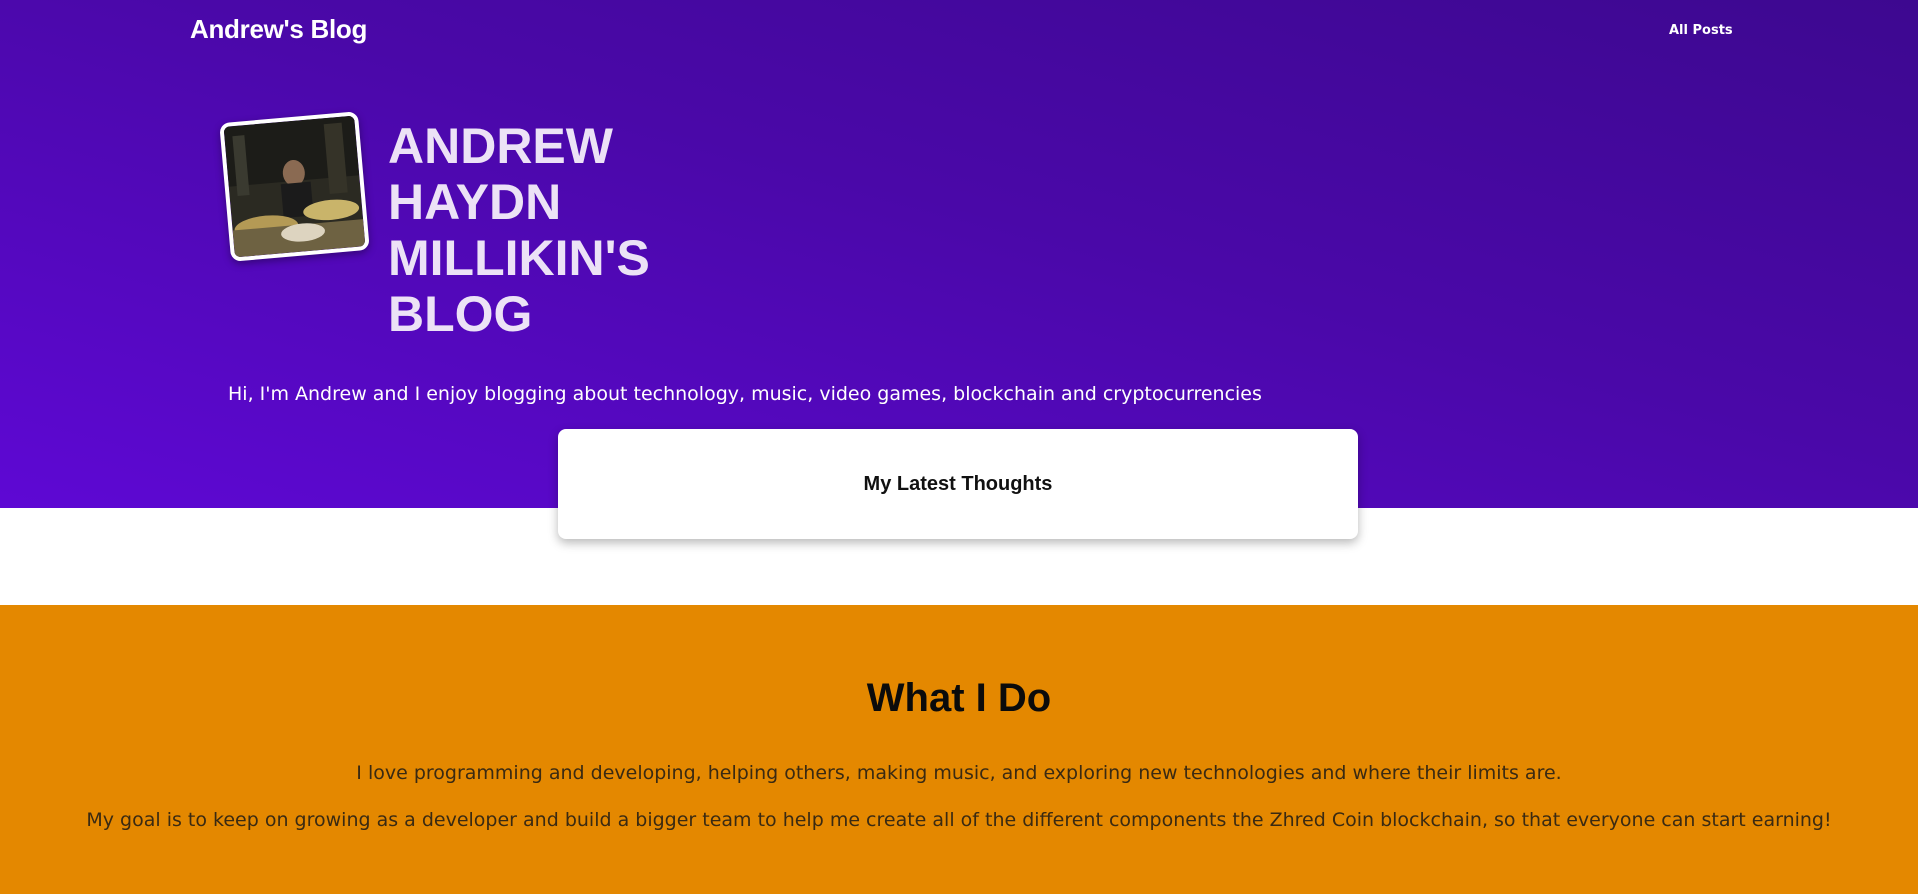 The width and height of the screenshot is (1918, 896). I want to click on avatar, so click(294, 186).